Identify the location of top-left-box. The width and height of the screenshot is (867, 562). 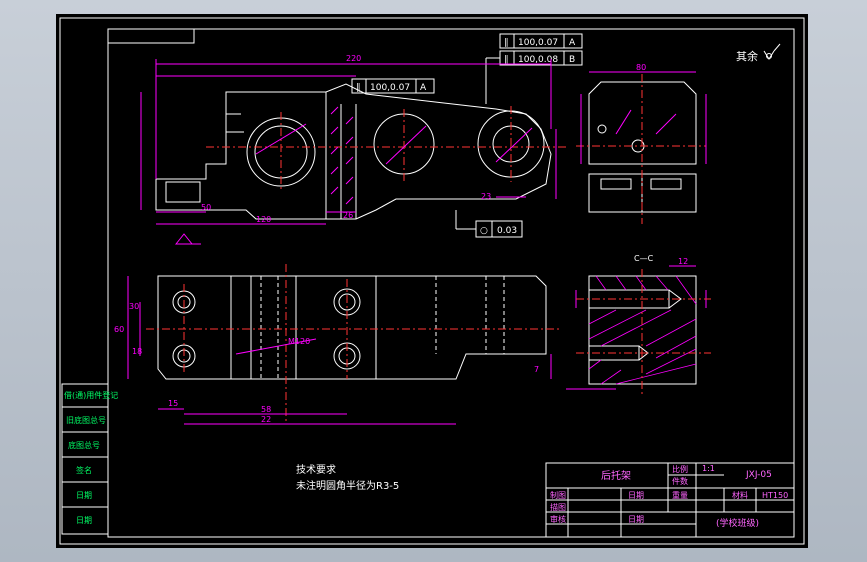
(151, 36).